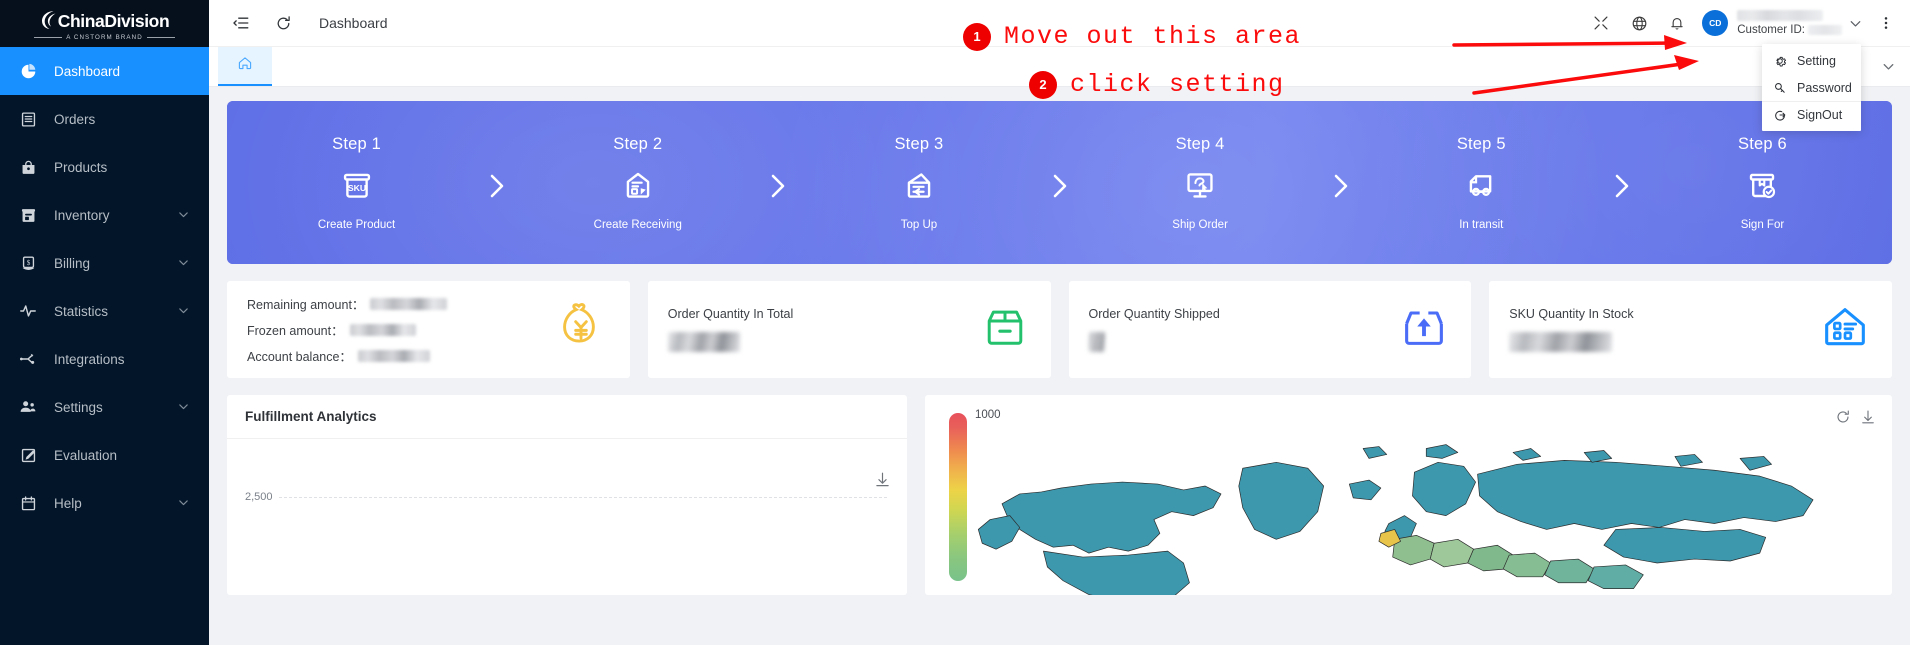 The height and width of the screenshot is (645, 1910). I want to click on tab-home, so click(245, 66).